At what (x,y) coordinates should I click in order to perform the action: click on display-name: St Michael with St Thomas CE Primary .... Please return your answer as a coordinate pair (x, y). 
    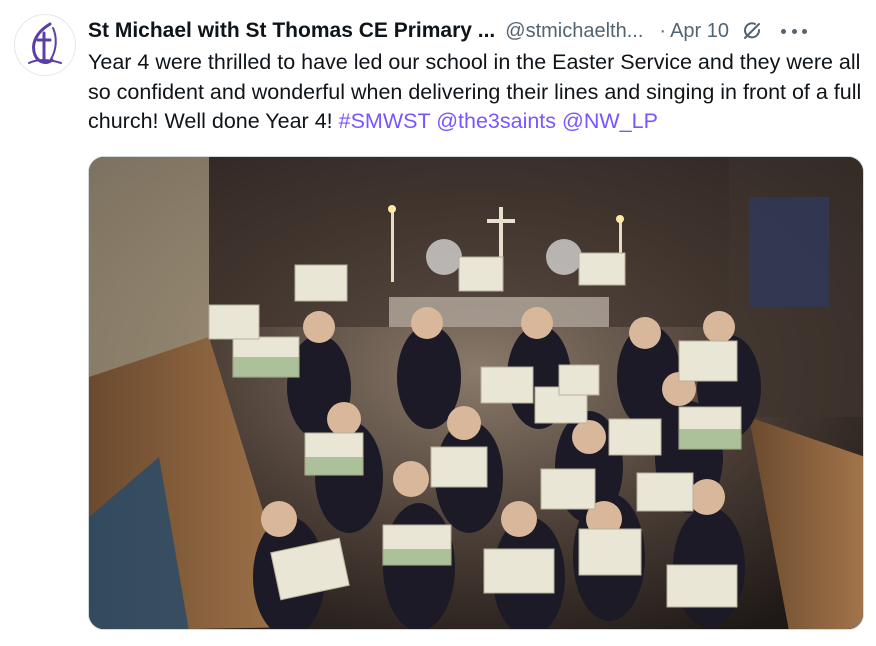
    Looking at the image, I should click on (291, 31).